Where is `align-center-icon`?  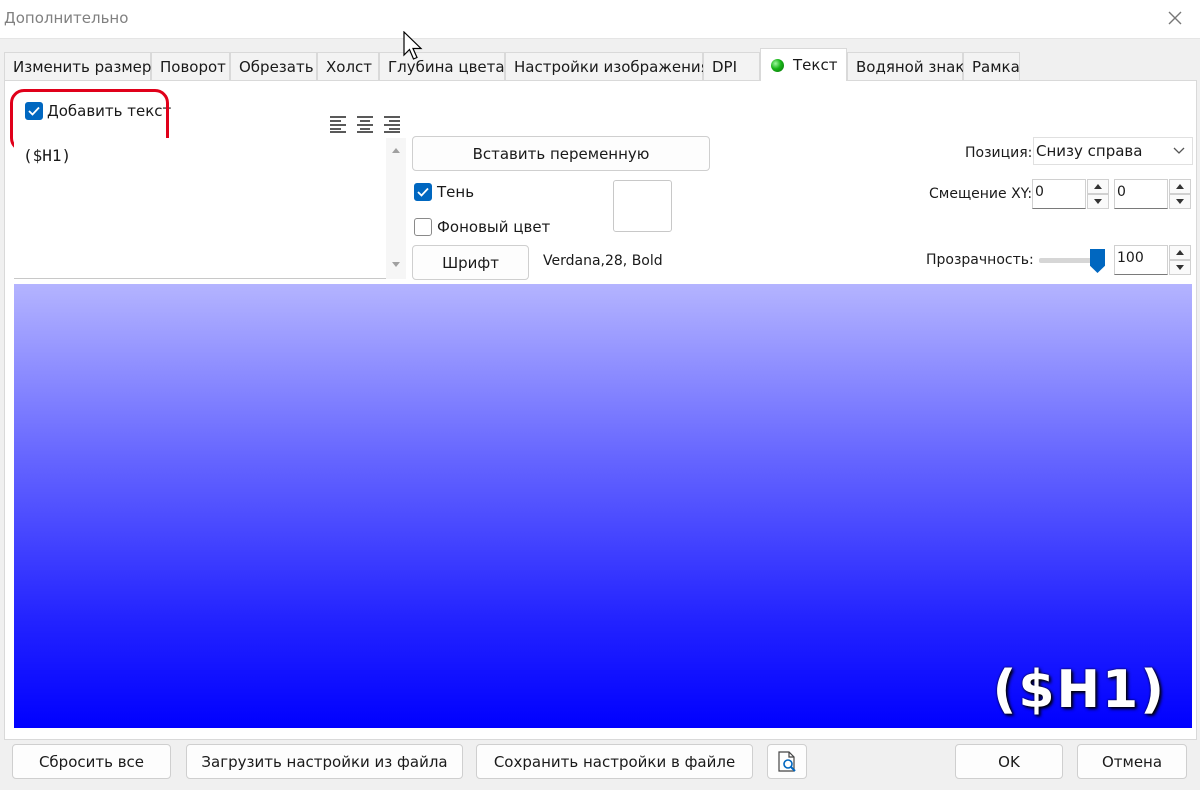 align-center-icon is located at coordinates (365, 124).